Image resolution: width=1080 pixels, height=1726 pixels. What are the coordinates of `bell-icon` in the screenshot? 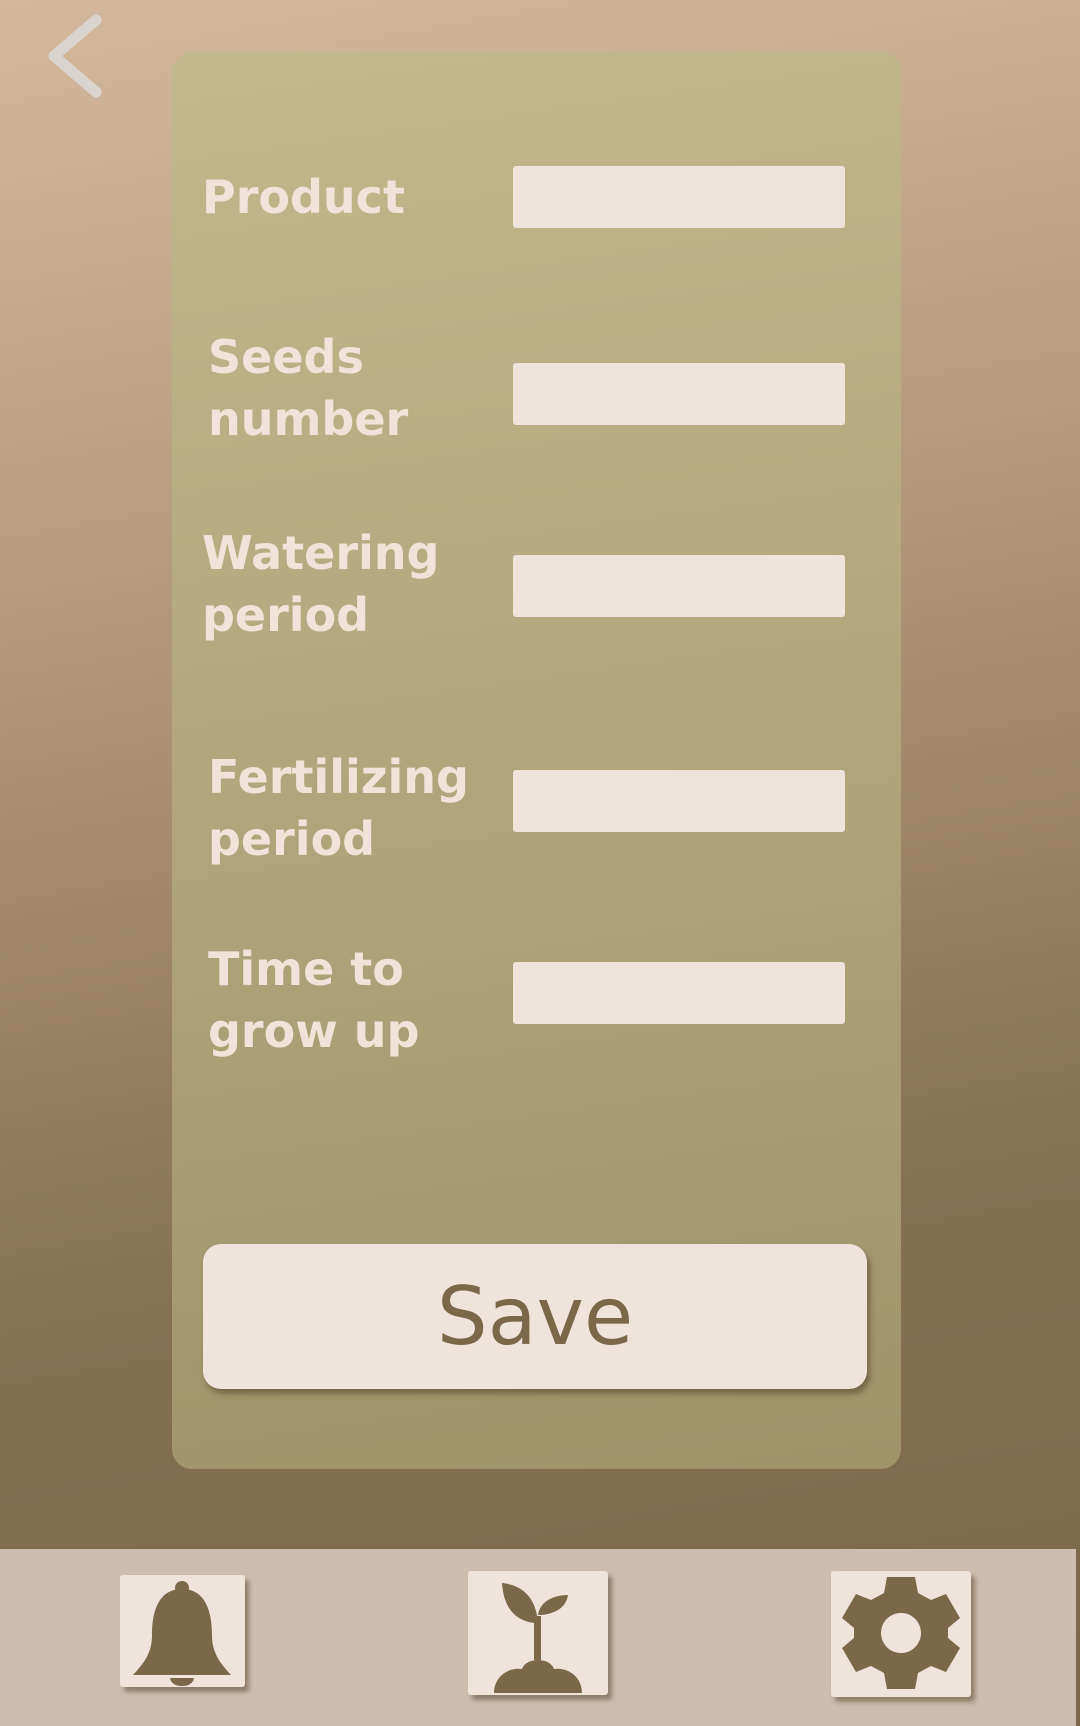 It's located at (182, 1633).